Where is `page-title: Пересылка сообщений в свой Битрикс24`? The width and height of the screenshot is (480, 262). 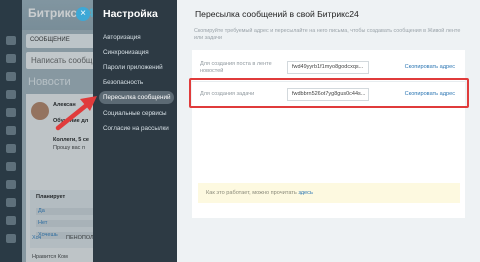 page-title: Пересылка сообщений в свой Битрикс24 is located at coordinates (277, 14).